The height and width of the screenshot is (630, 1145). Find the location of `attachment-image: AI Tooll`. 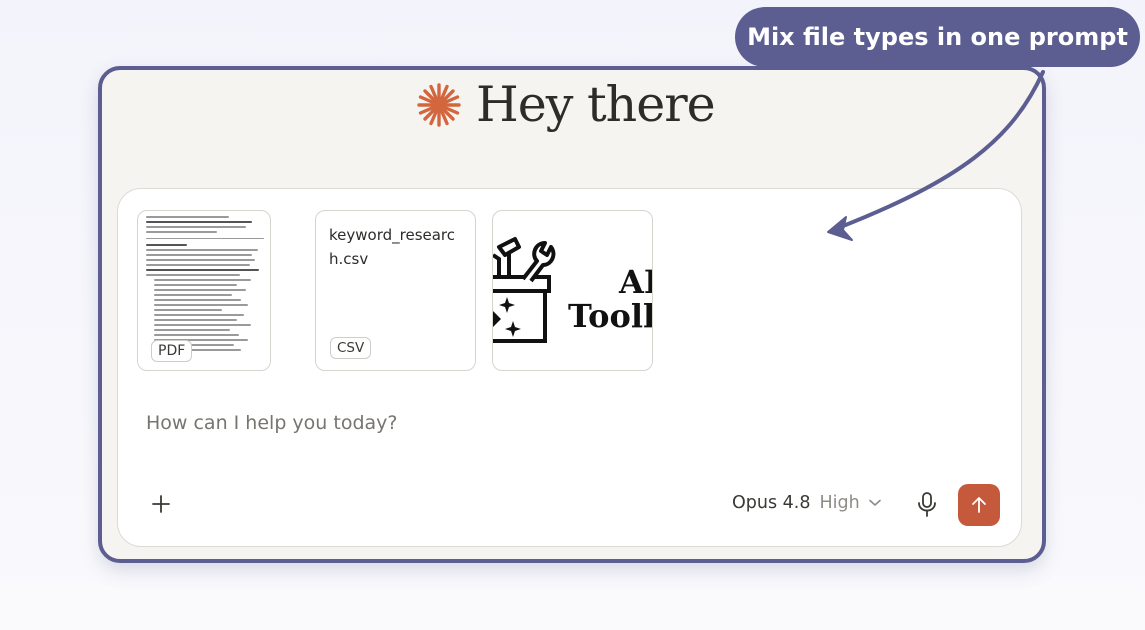

attachment-image: AI Tooll is located at coordinates (572, 290).